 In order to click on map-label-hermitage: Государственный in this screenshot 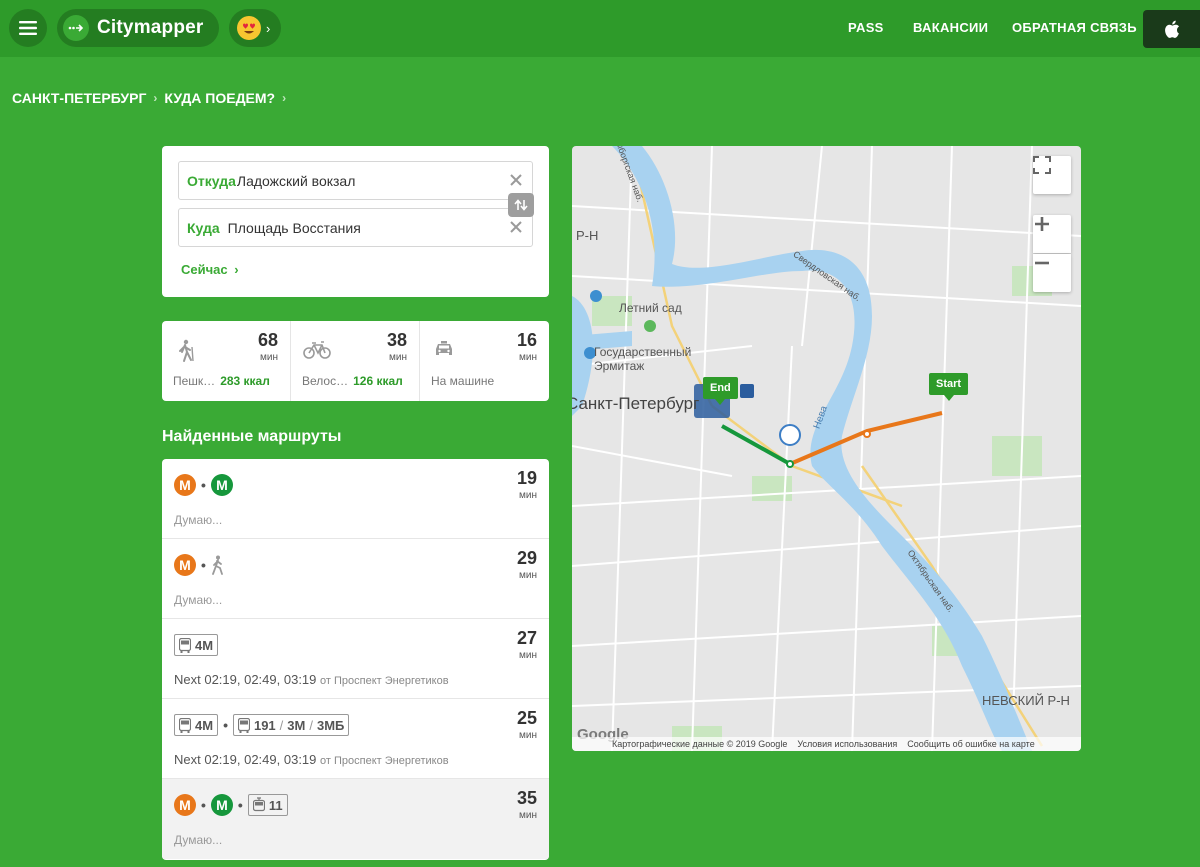, I will do `click(643, 352)`.